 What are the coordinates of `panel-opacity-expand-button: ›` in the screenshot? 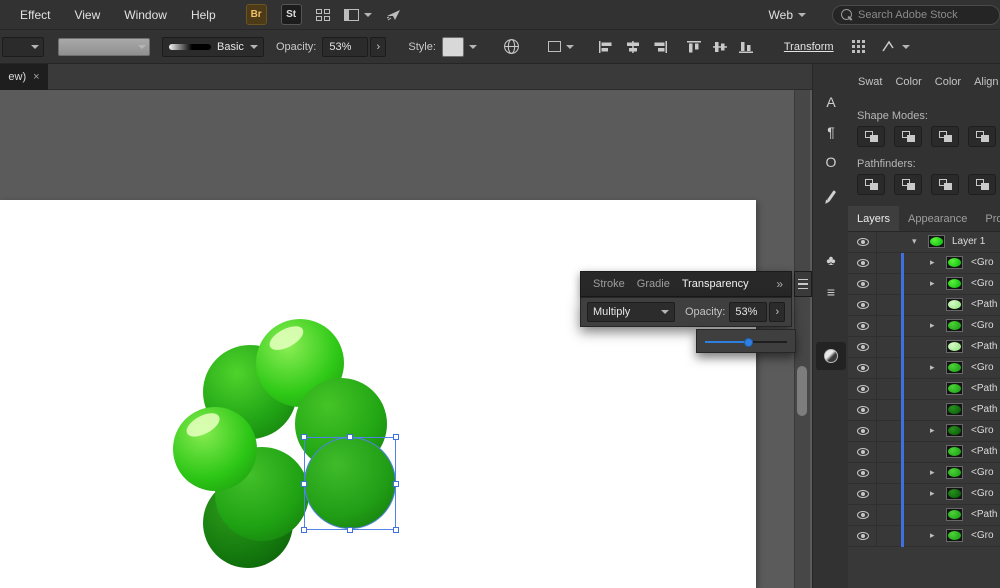 It's located at (777, 312).